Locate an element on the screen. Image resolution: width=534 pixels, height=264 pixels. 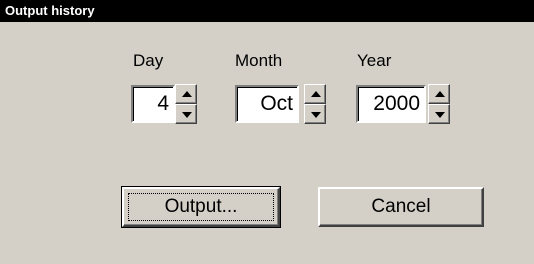
year-spinner is located at coordinates (439, 104).